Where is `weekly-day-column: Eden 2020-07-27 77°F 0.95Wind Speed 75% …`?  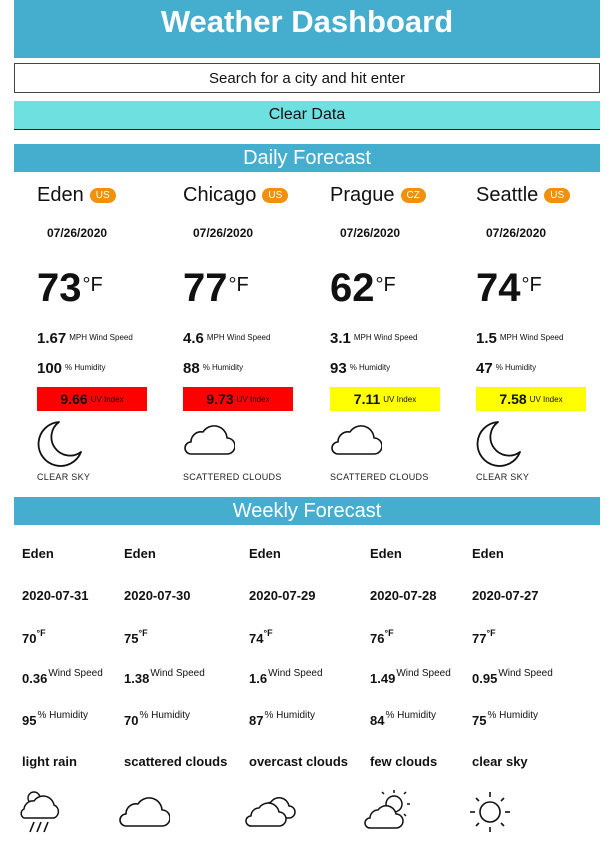 weekly-day-column: Eden 2020-07-27 77°F 0.95Wind Speed 75% … is located at coordinates (531, 690).